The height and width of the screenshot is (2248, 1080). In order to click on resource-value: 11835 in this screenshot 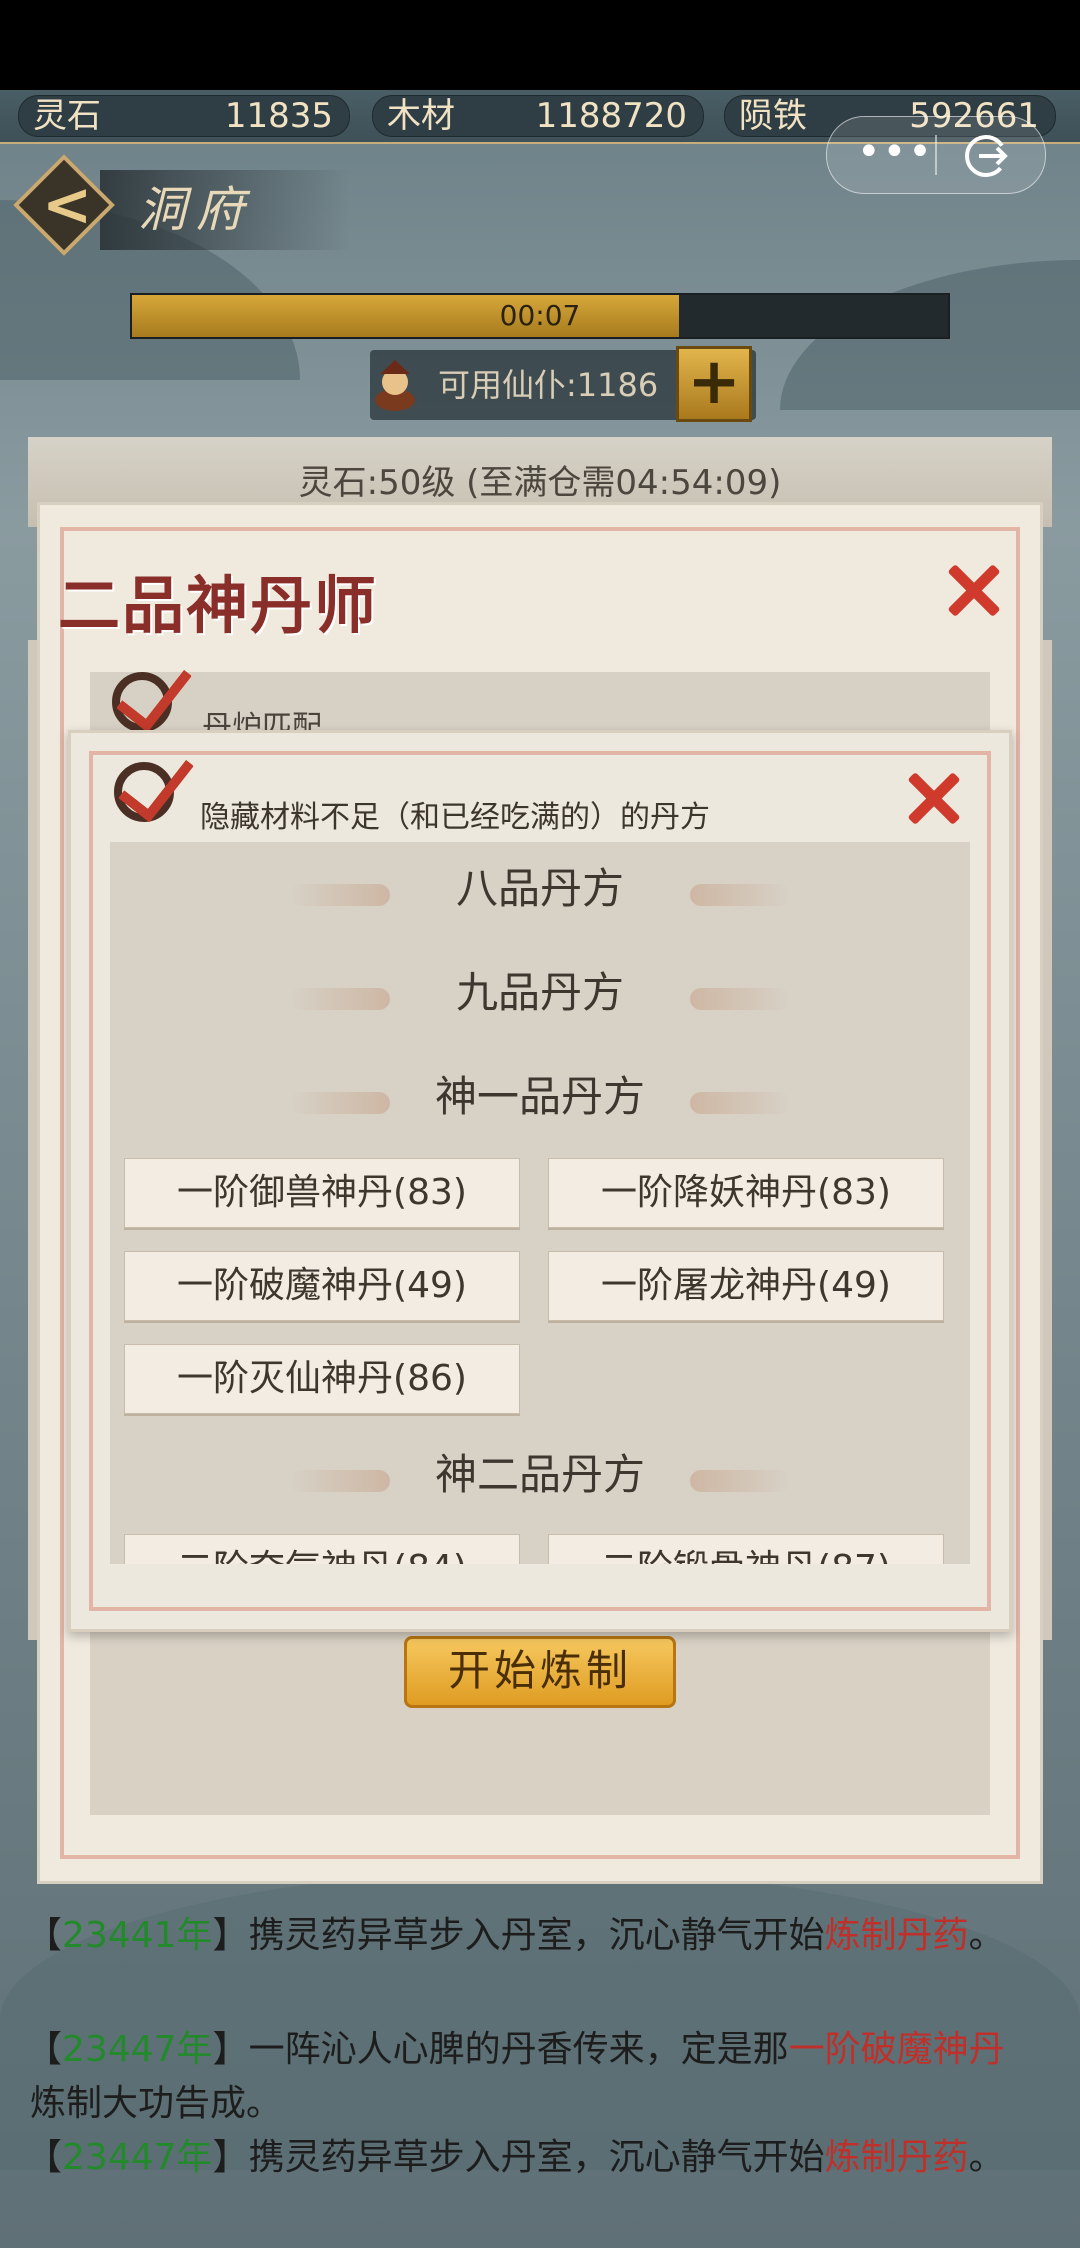, I will do `click(278, 116)`.